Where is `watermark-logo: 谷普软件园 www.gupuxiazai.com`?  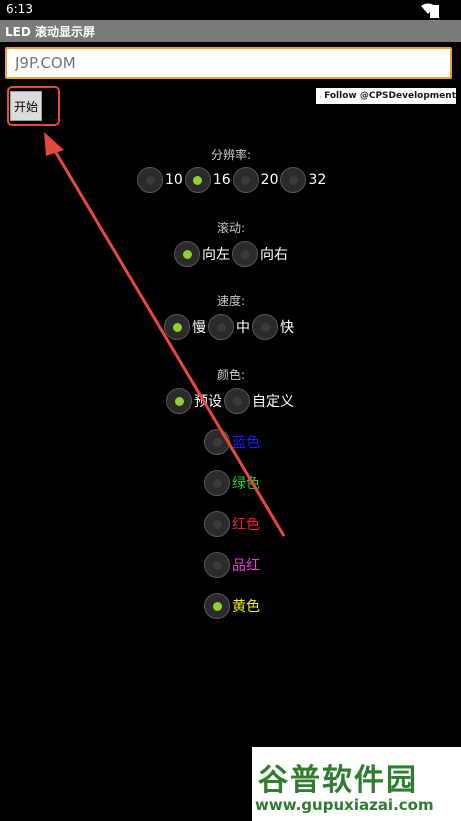
watermark-logo: 谷普软件园 www.gupuxiazai.com is located at coordinates (356, 784).